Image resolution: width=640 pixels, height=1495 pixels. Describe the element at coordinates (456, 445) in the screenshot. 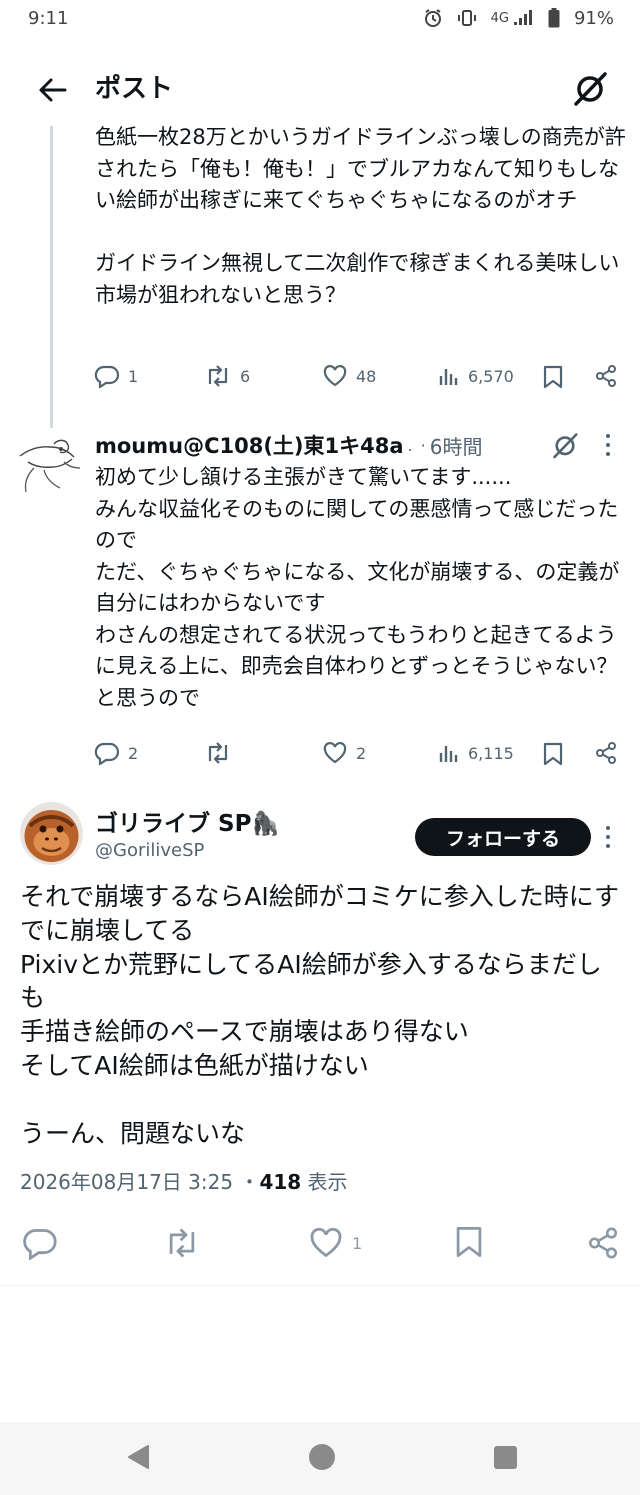

I see `post-time: 6時間` at that location.